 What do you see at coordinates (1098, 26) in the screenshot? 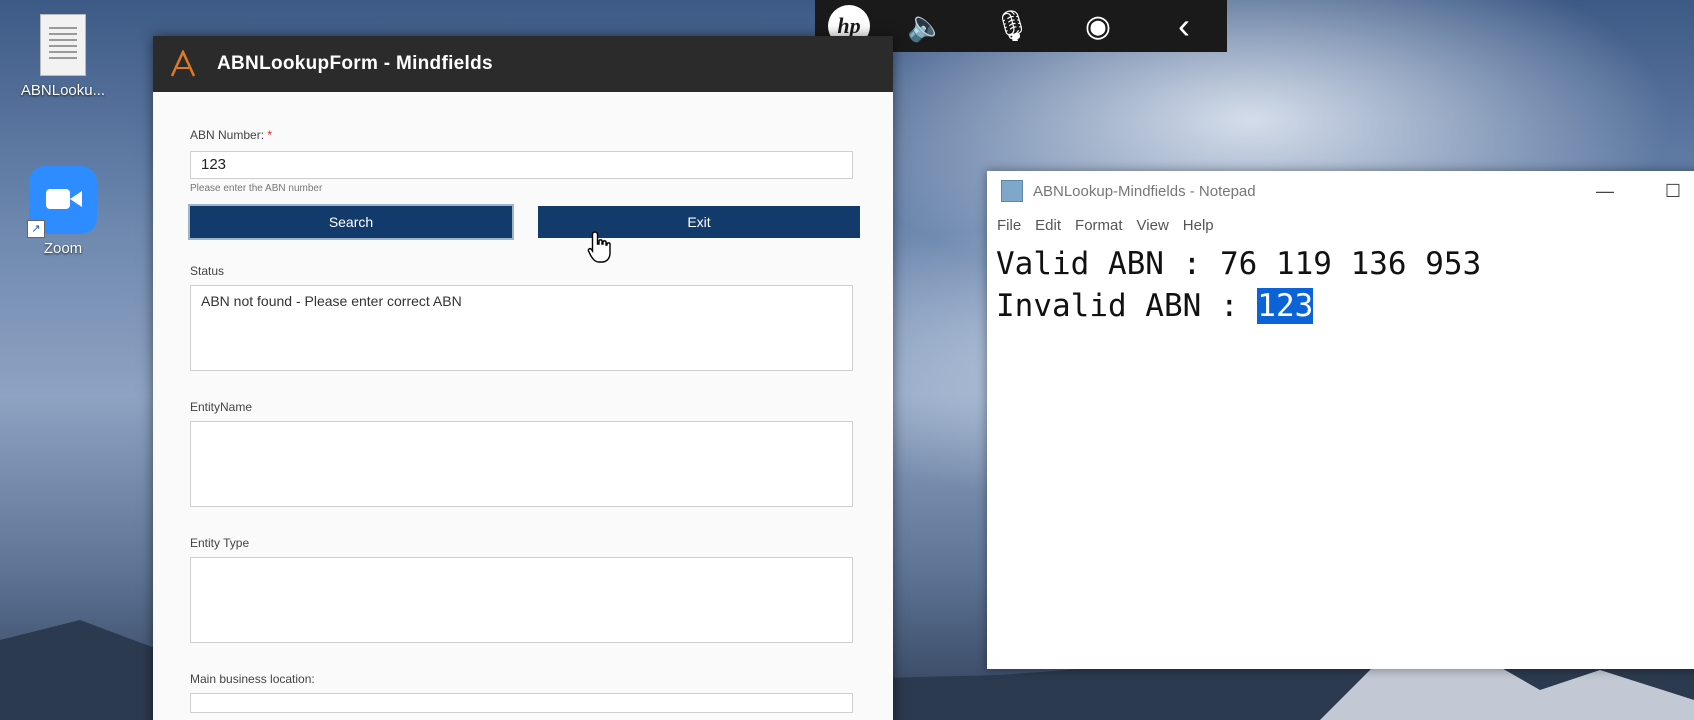
I see `broadcast-icon: ◉` at bounding box center [1098, 26].